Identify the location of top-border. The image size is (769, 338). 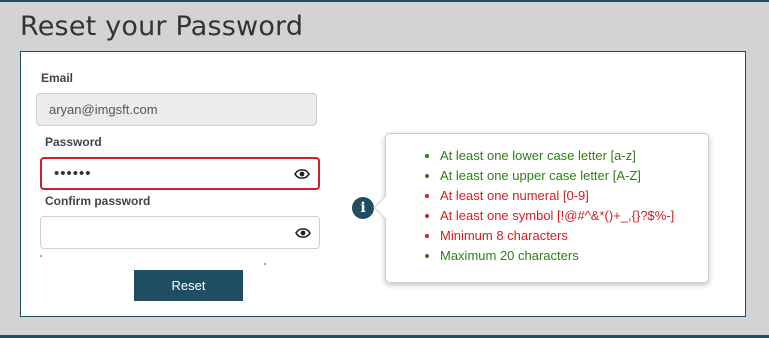
(384, 1).